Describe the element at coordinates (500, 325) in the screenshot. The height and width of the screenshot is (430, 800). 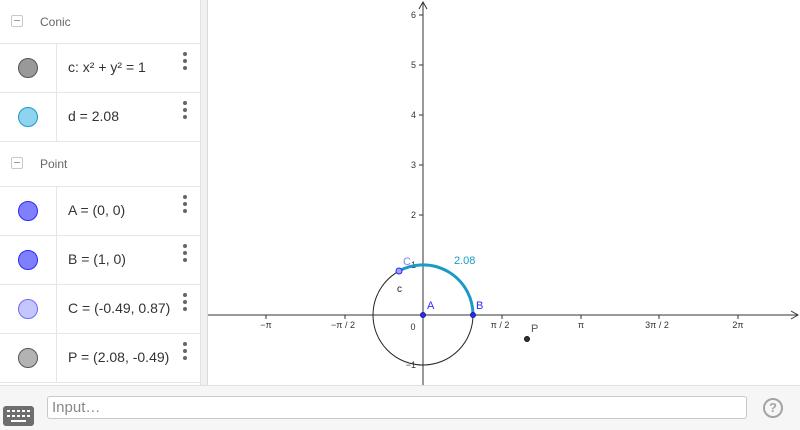
I see `x-tick-label: π / 2` at that location.